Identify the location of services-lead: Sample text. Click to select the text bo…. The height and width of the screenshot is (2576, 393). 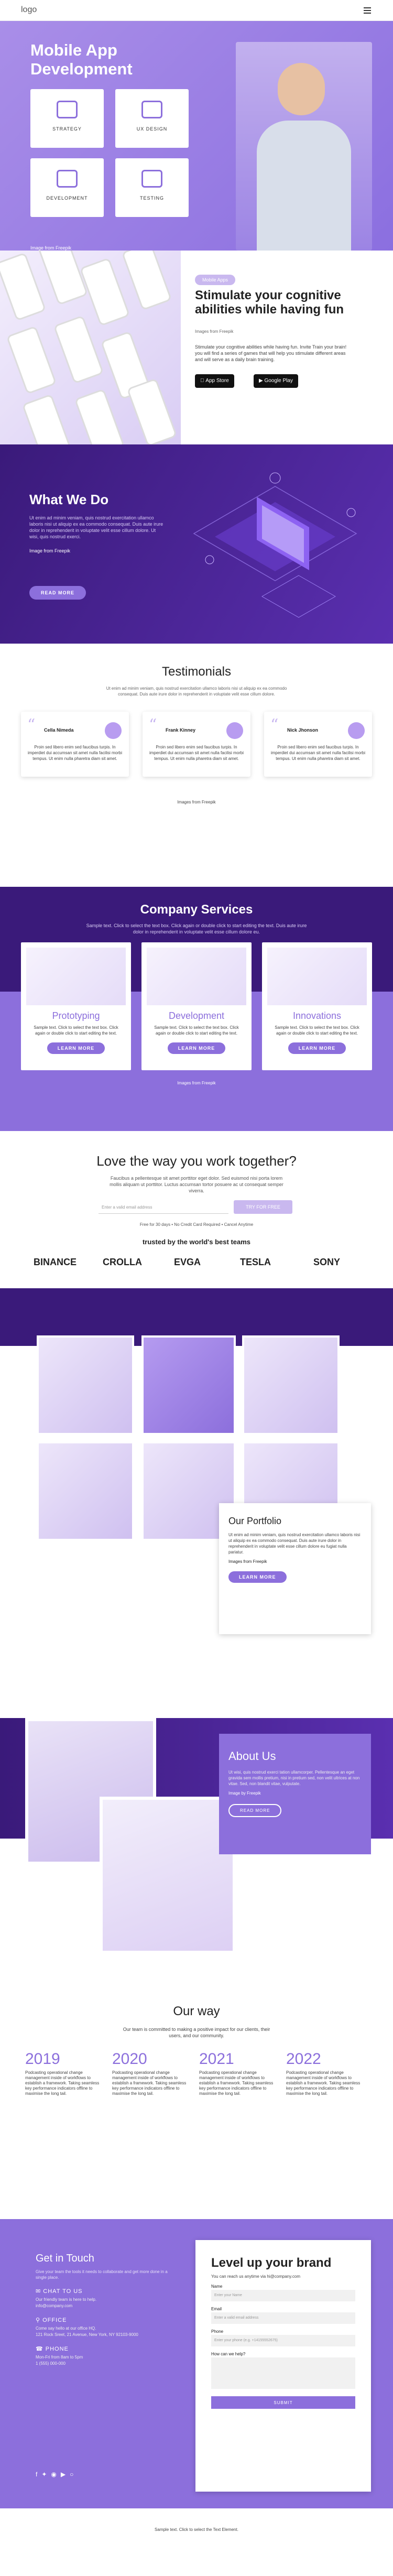
(196, 928).